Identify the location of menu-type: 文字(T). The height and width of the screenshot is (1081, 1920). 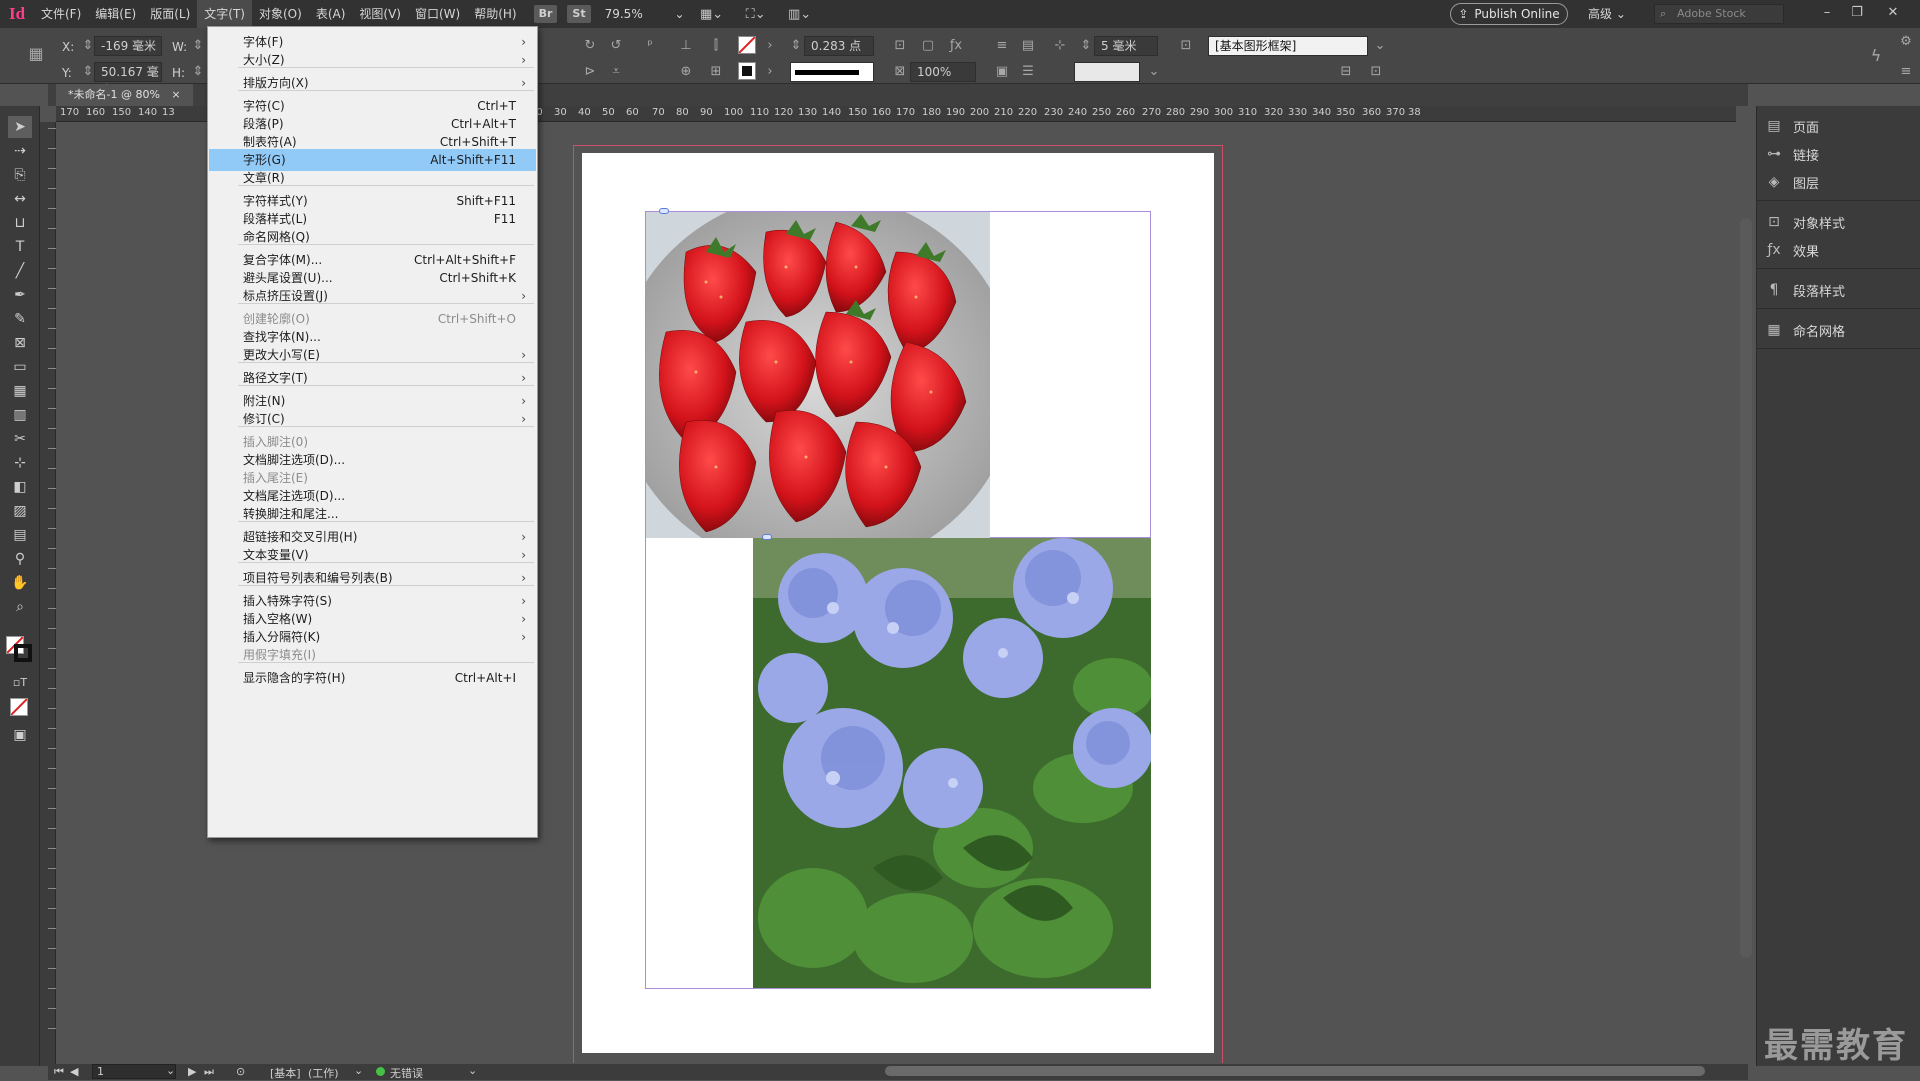
(224, 14).